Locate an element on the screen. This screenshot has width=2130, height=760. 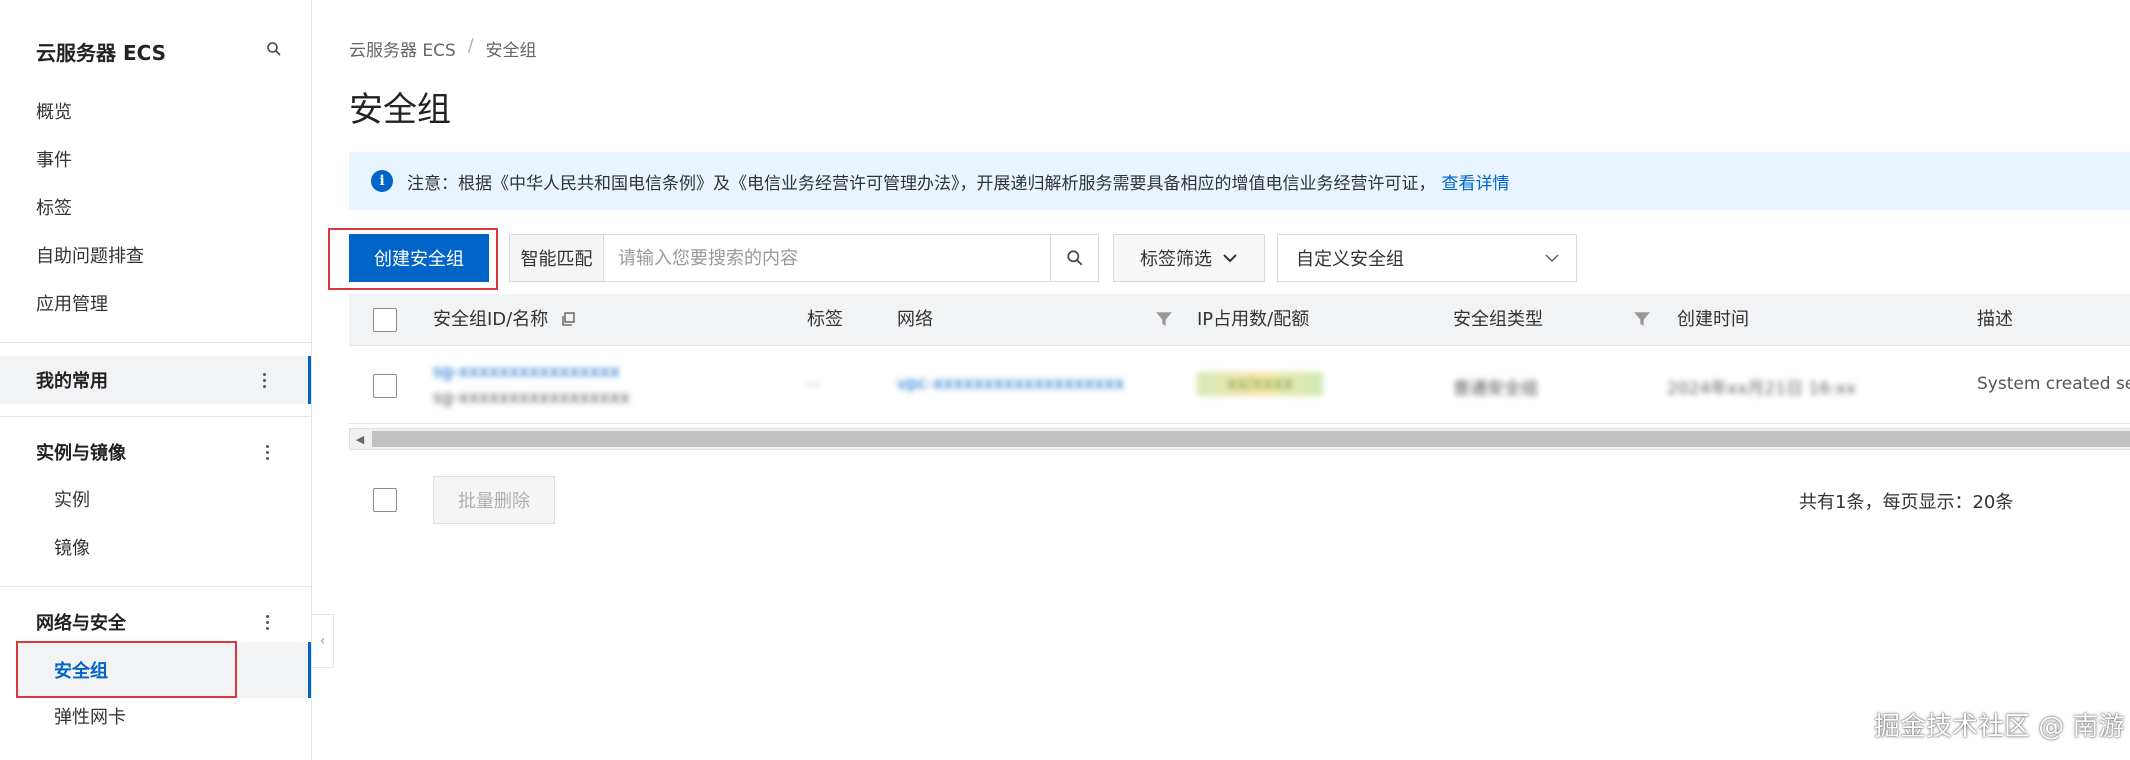
tag-filter-label: 标签筛选 is located at coordinates (1176, 259).